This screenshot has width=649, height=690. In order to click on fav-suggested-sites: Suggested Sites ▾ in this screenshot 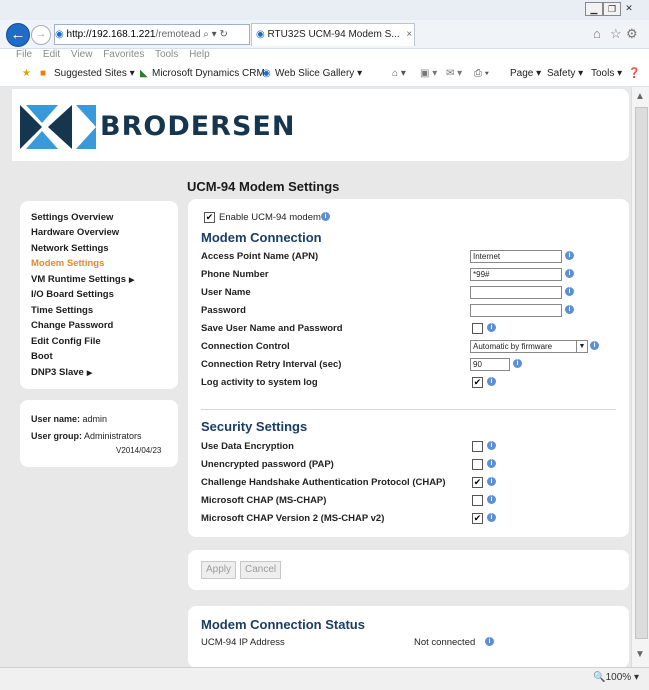, I will do `click(94, 74)`.